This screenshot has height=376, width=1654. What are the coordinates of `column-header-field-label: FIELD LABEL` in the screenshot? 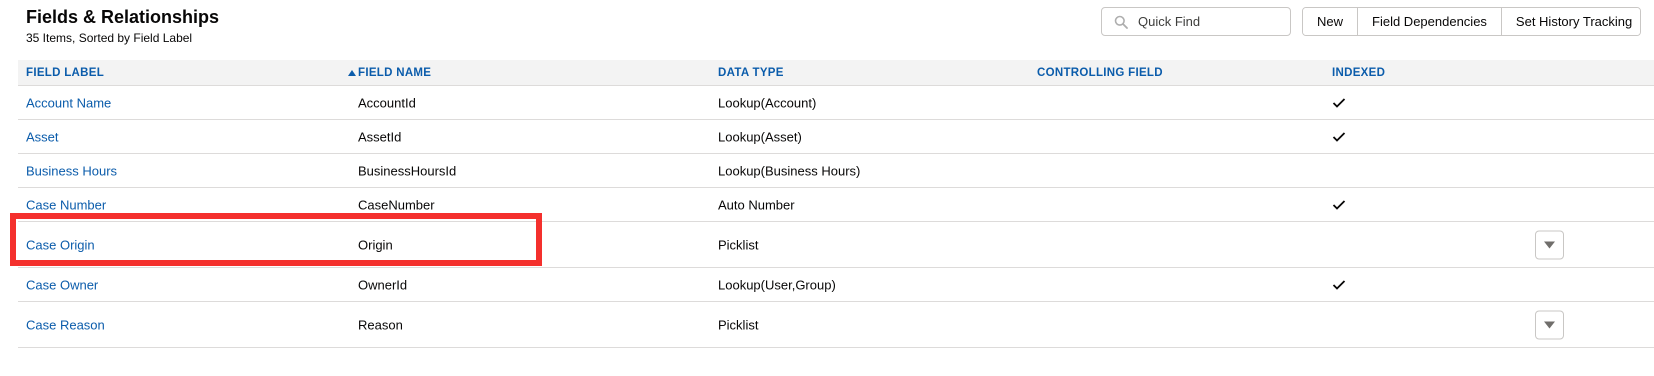 It's located at (65, 73).